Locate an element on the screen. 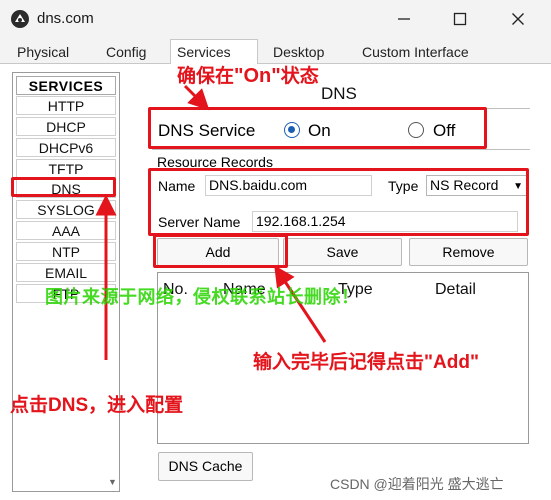  dns-on-radio is located at coordinates (292, 130).